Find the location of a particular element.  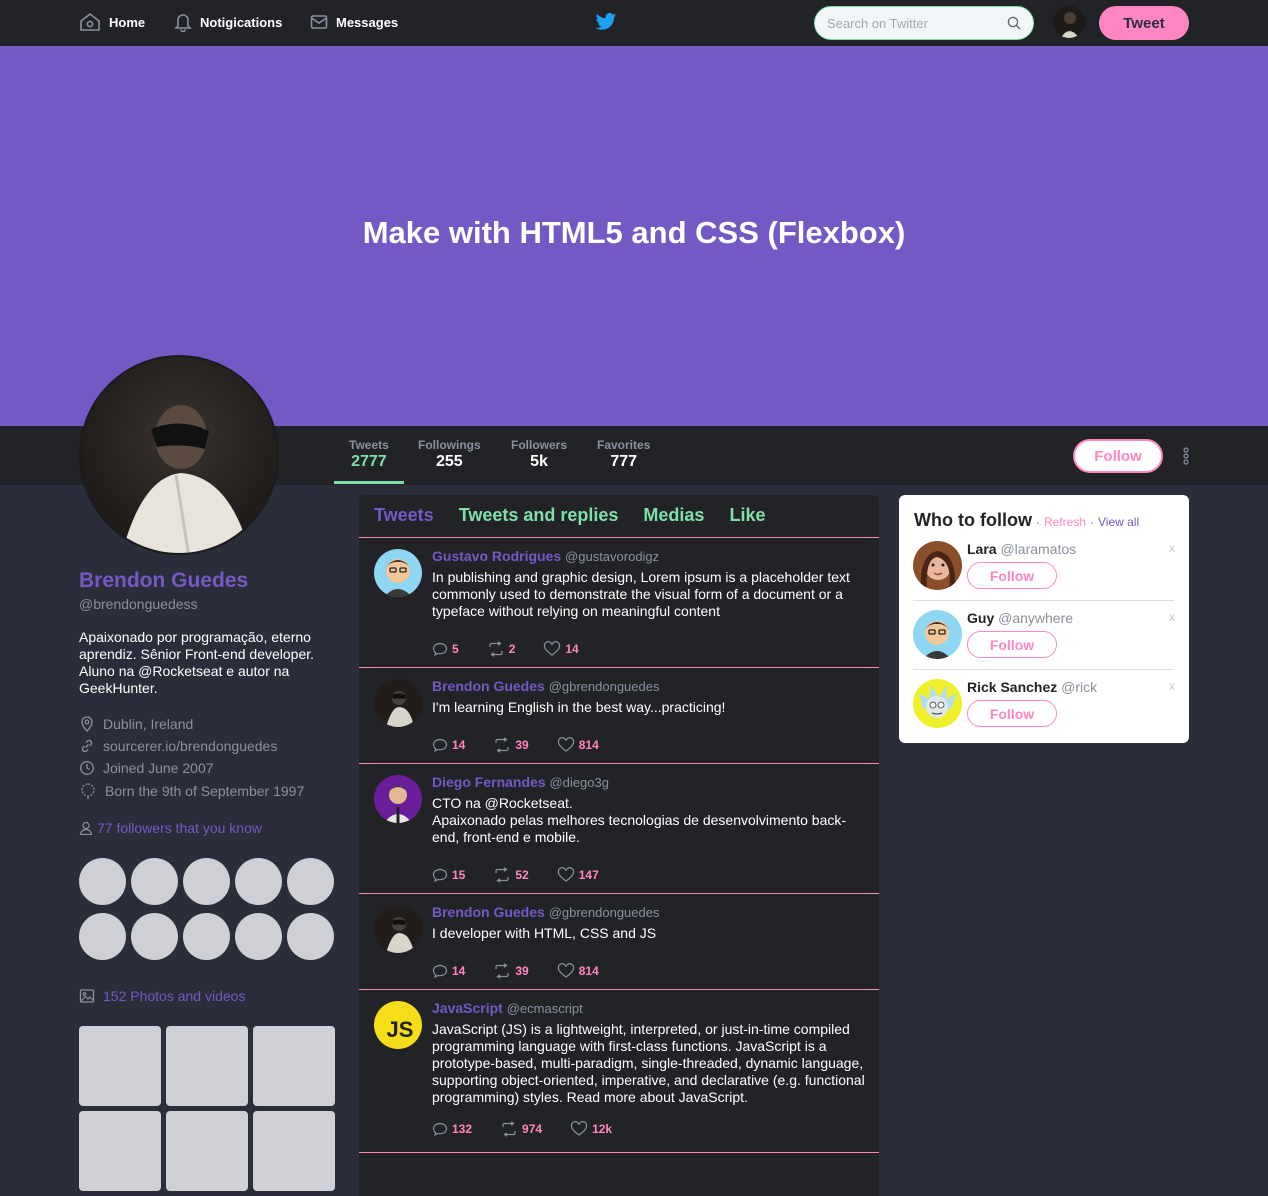

reply-action: 132 is located at coordinates (452, 1129).